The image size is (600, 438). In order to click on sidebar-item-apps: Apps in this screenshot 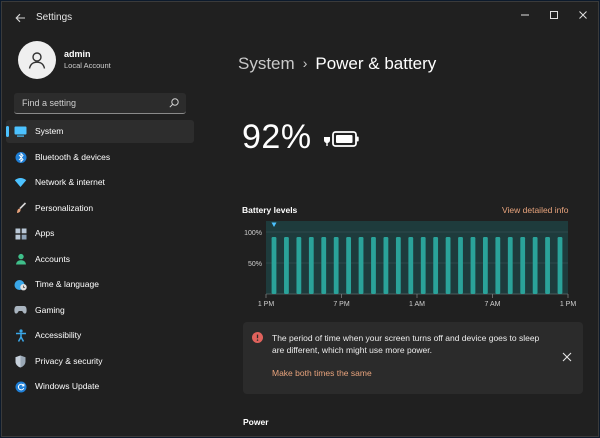, I will do `click(100, 233)`.